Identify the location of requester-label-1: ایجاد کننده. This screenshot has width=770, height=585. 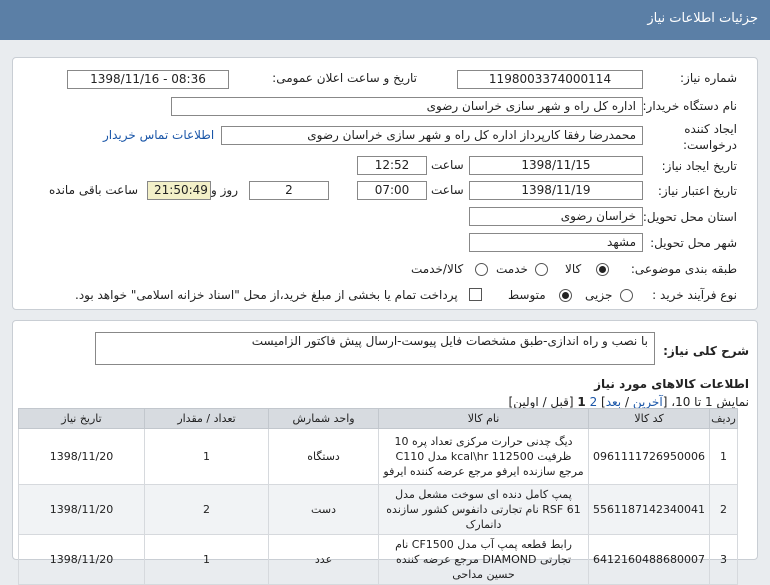
(710, 129).